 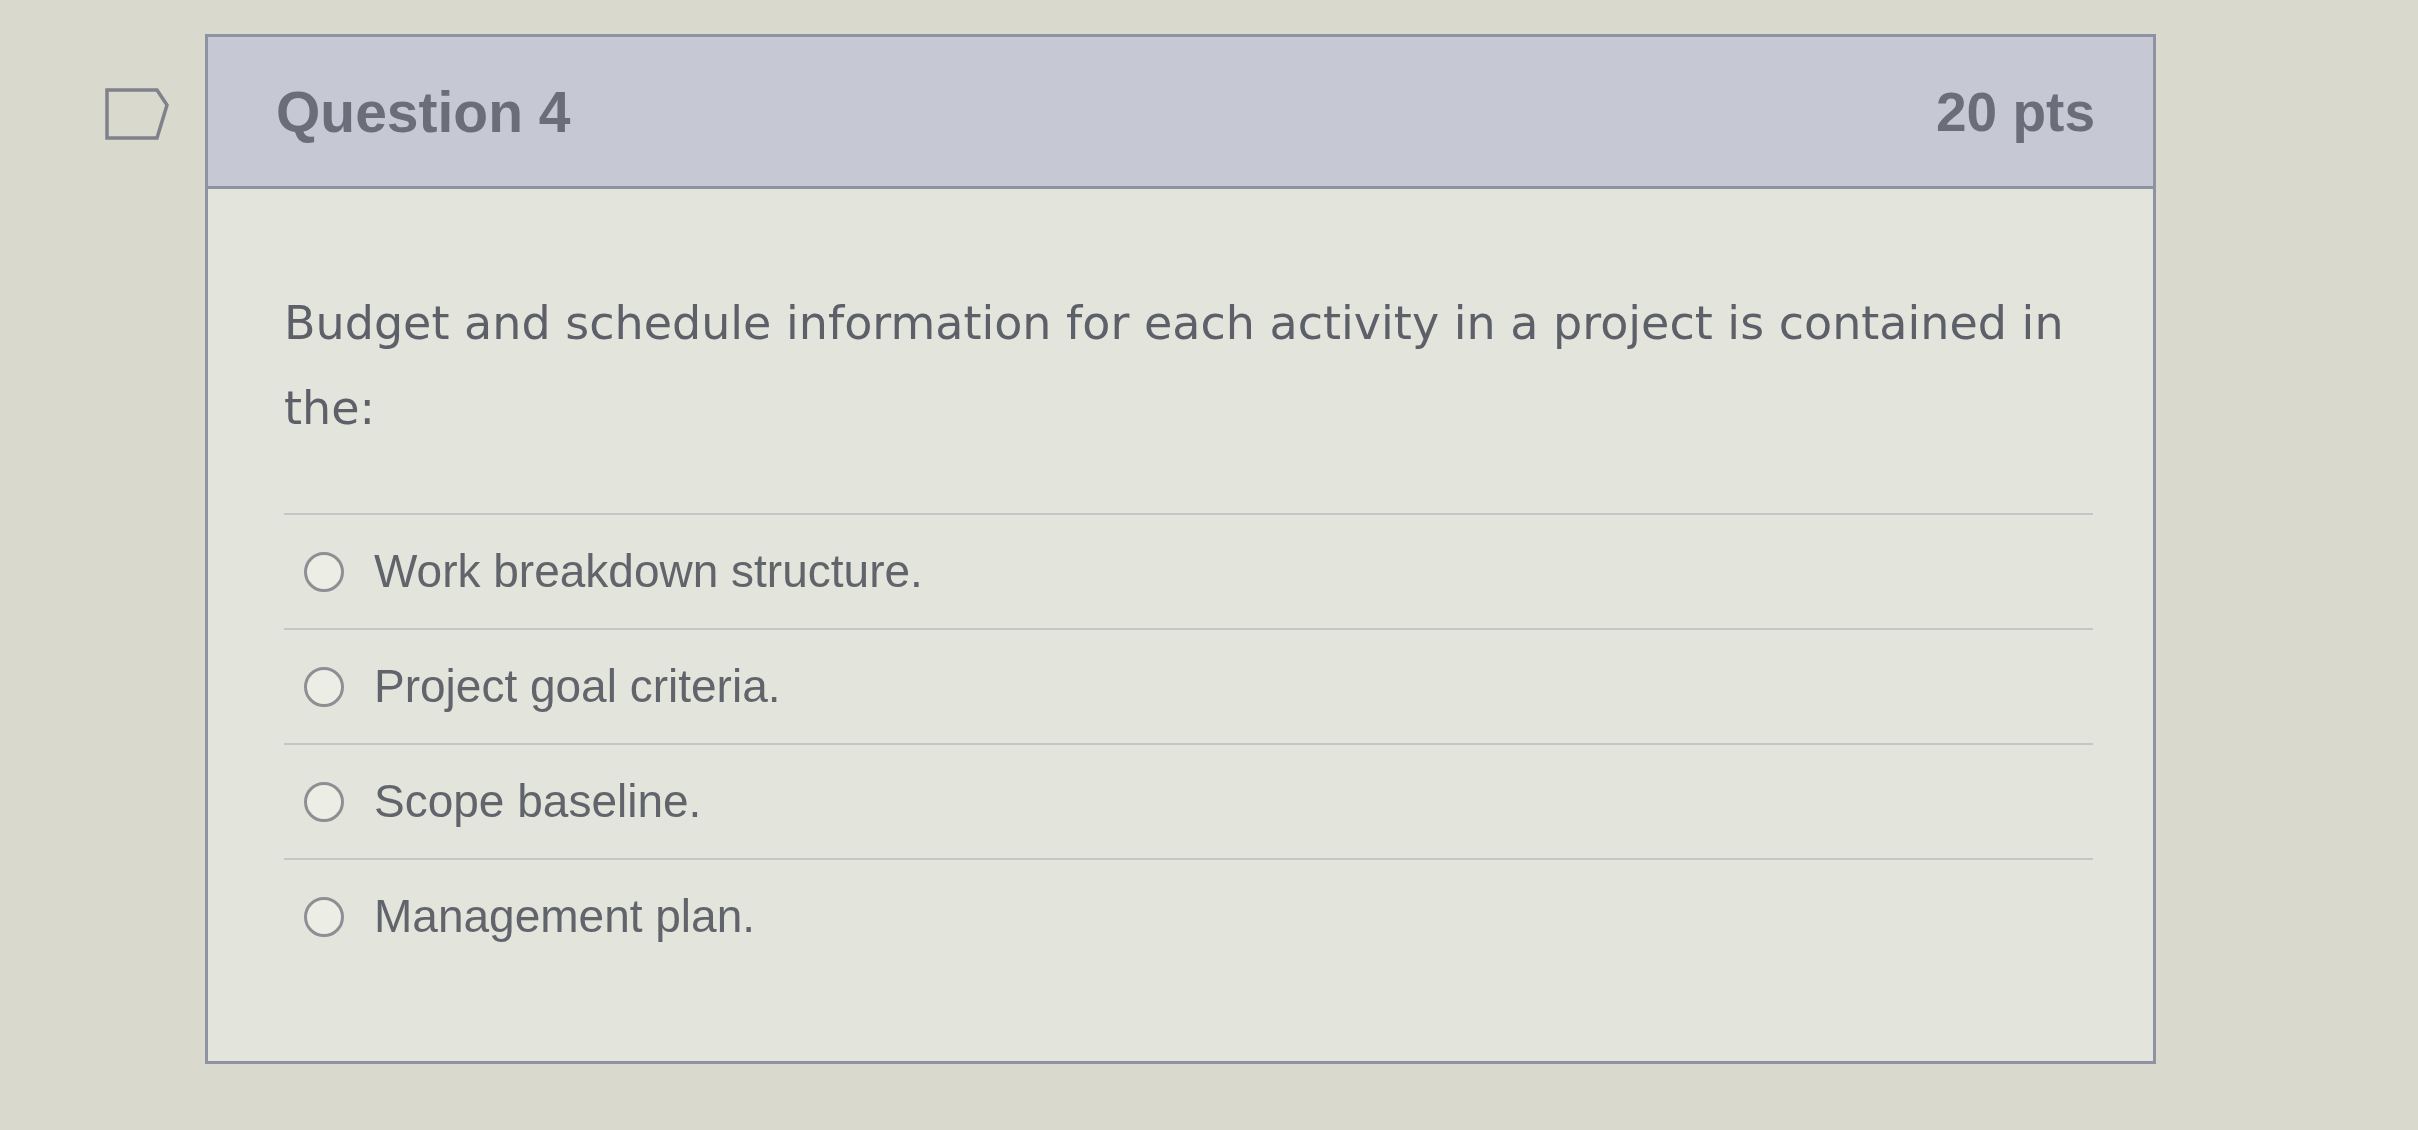 What do you see at coordinates (2015, 111) in the screenshot?
I see `points-label: 20 pts` at bounding box center [2015, 111].